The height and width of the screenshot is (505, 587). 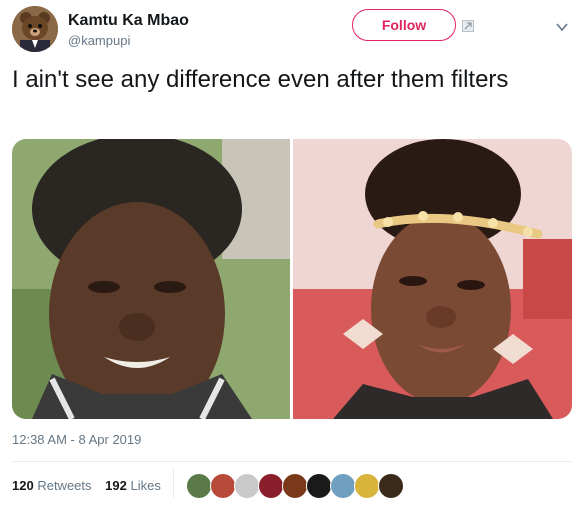 What do you see at coordinates (128, 21) in the screenshot?
I see `author-name: Kamtu Ka Mbao` at bounding box center [128, 21].